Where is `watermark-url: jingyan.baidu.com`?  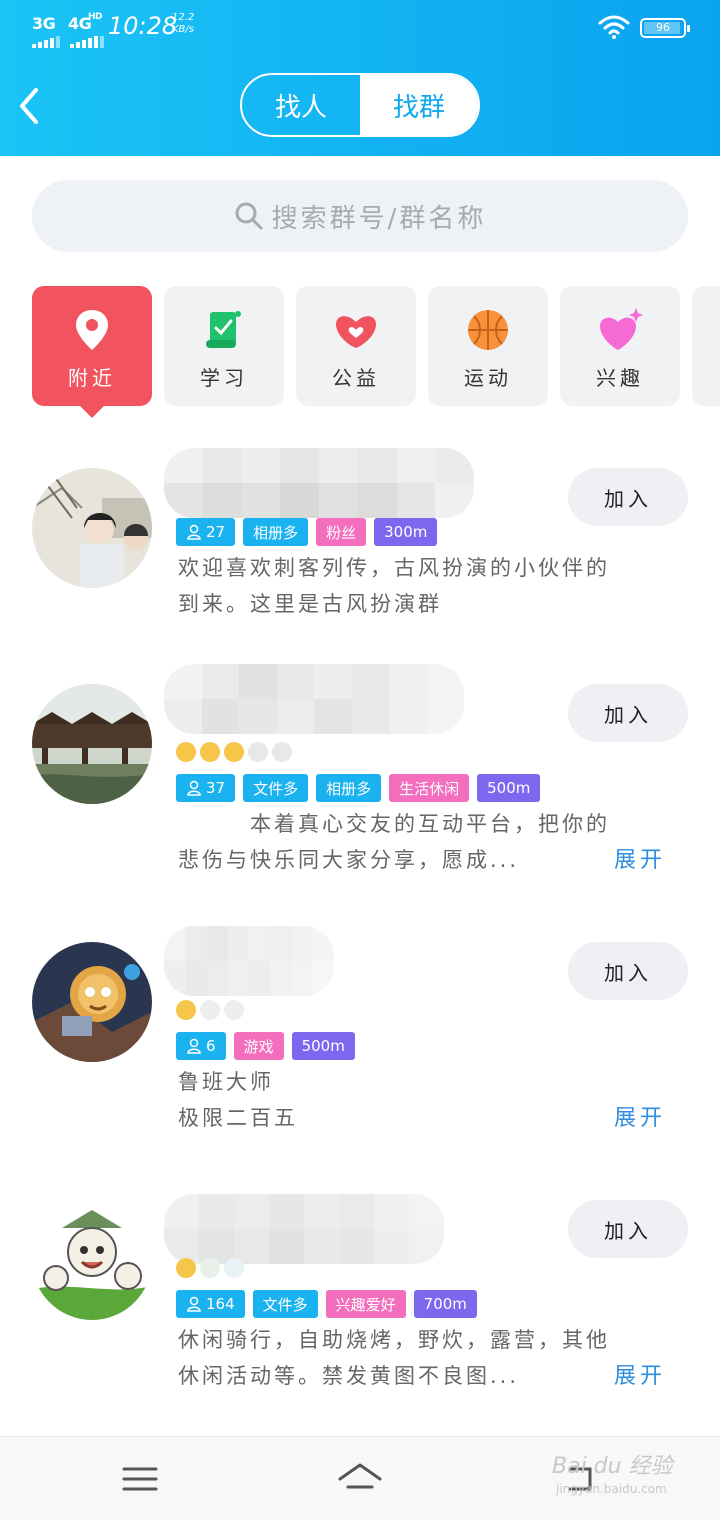 watermark-url: jingyan.baidu.com is located at coordinates (611, 1489).